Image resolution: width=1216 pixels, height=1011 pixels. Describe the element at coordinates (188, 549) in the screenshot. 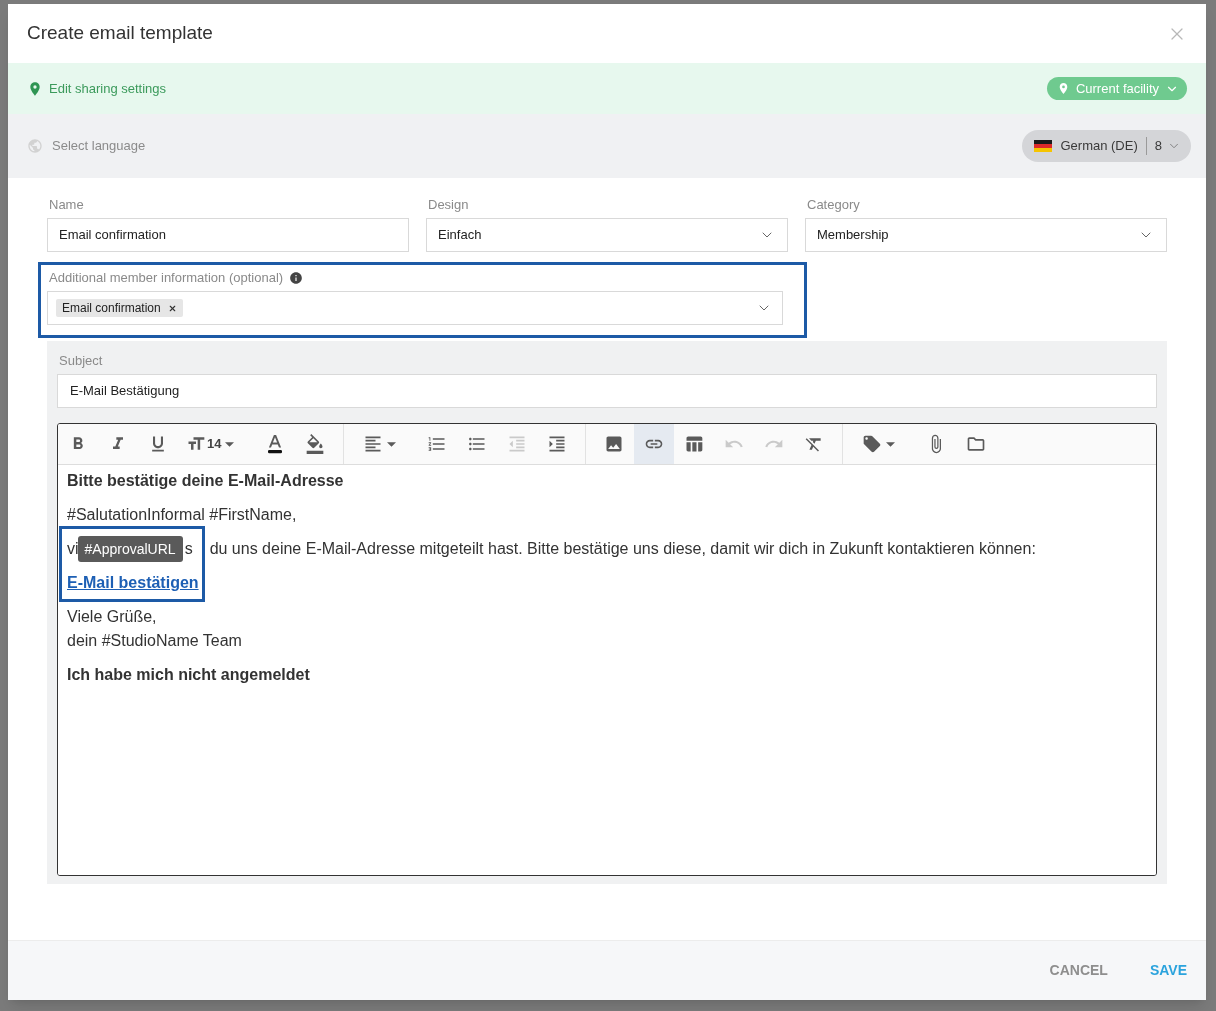

I see `text-fragment: s` at that location.